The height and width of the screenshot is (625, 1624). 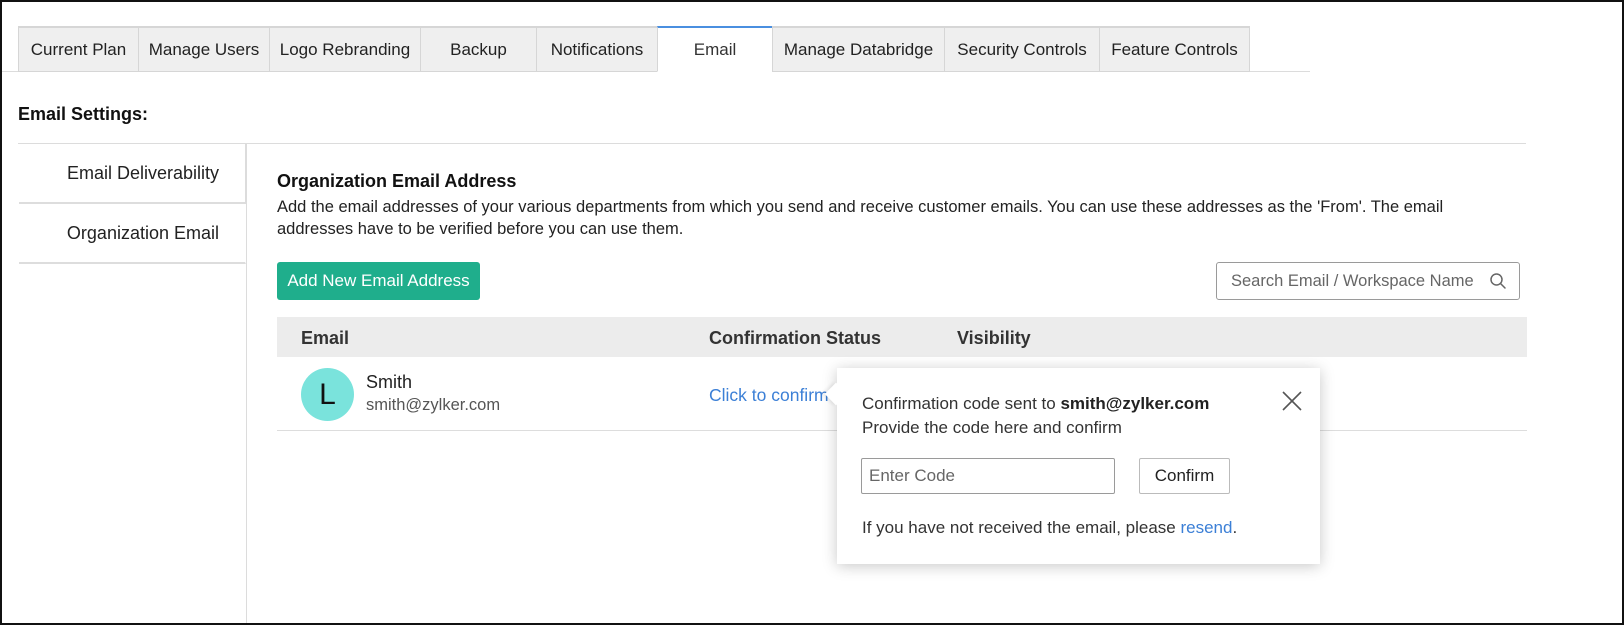 I want to click on sidenav-item-email-deliverability: Email Deliverability, so click(x=132, y=174).